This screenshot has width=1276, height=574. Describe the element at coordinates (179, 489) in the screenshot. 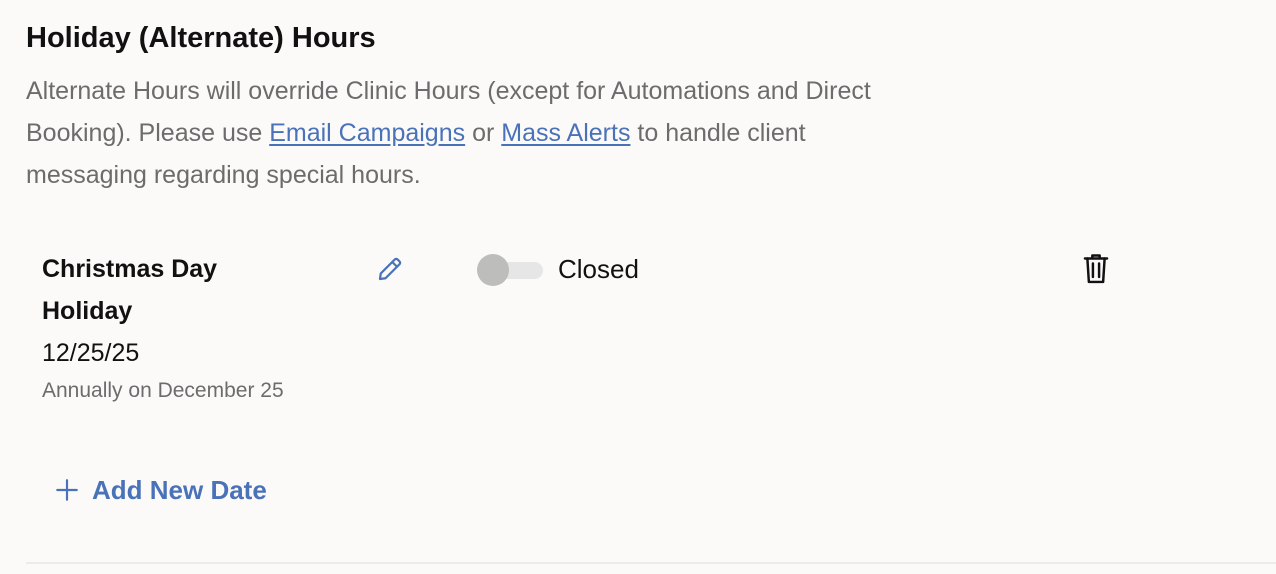

I see `add-new-date-label: Add New Date` at that location.